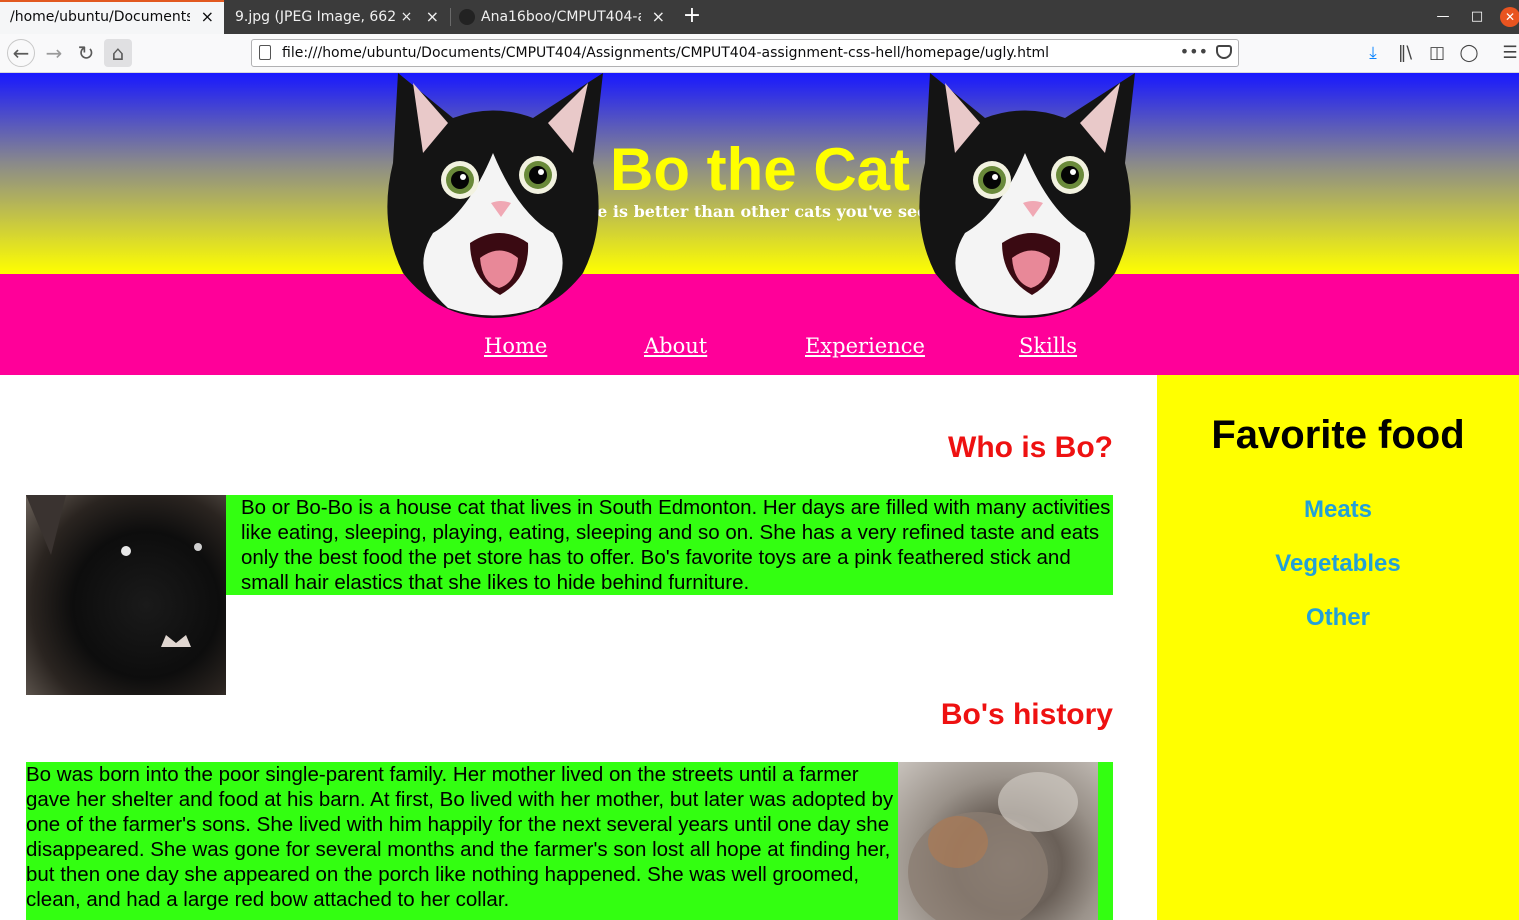  Describe the element at coordinates (1437, 53) in the screenshot. I see `sidebar-icon: ◫` at that location.